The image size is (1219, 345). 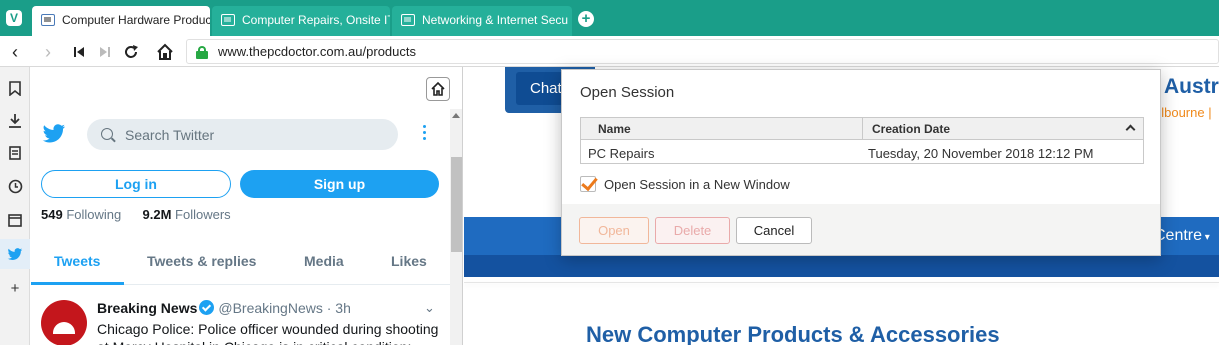 What do you see at coordinates (14, 18) in the screenshot?
I see `vivaldi-menu-icon: V` at bounding box center [14, 18].